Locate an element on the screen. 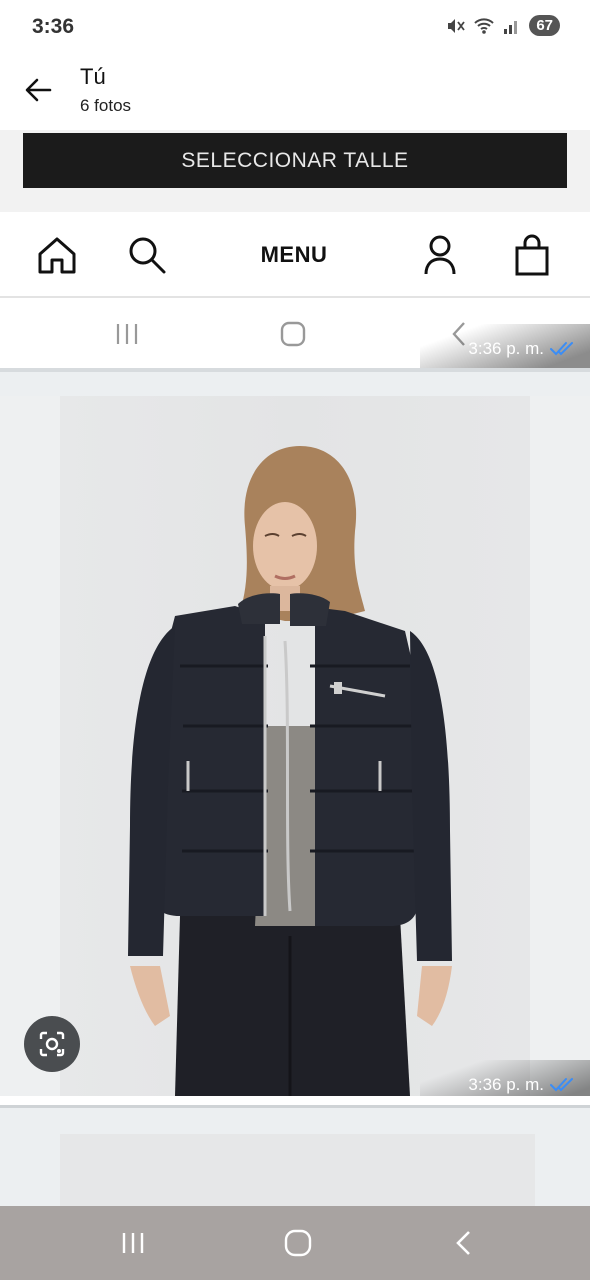 This screenshot has width=590, height=1280. home-button is located at coordinates (298, 1243).